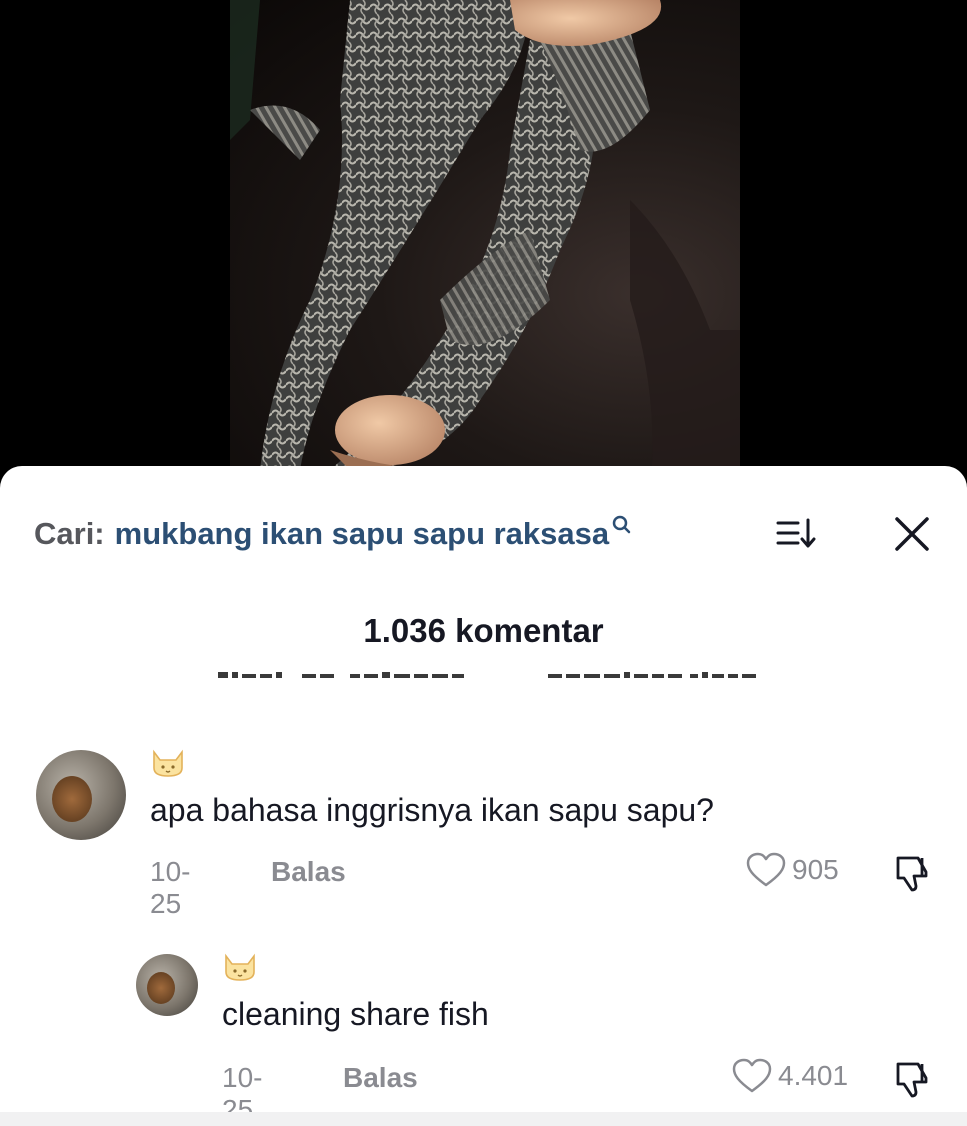 The image size is (967, 1126). What do you see at coordinates (362, 534) in the screenshot?
I see `search-query-link: mukbang ikan sapu sapu raksasa` at bounding box center [362, 534].